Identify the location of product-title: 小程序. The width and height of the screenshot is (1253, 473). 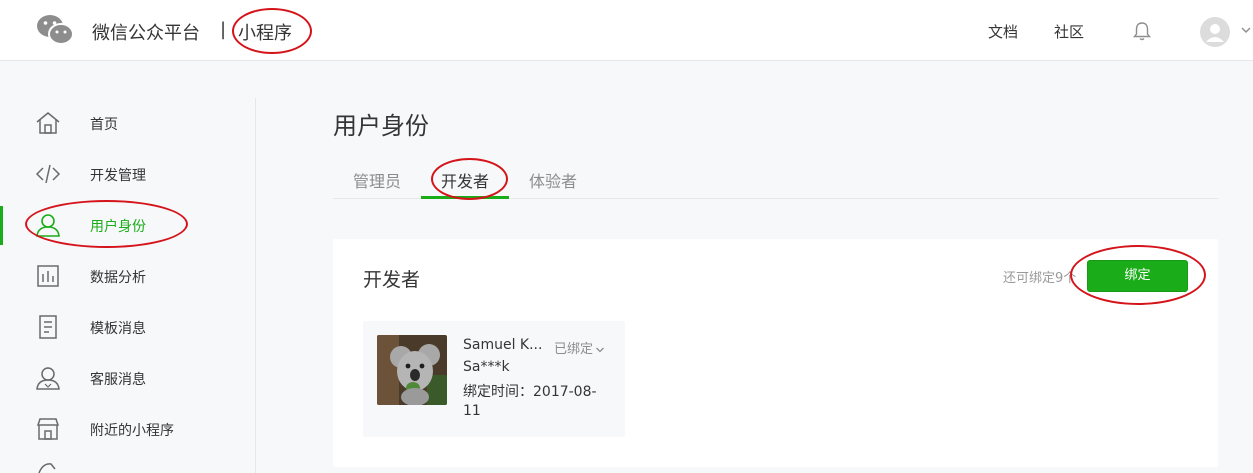
(265, 33).